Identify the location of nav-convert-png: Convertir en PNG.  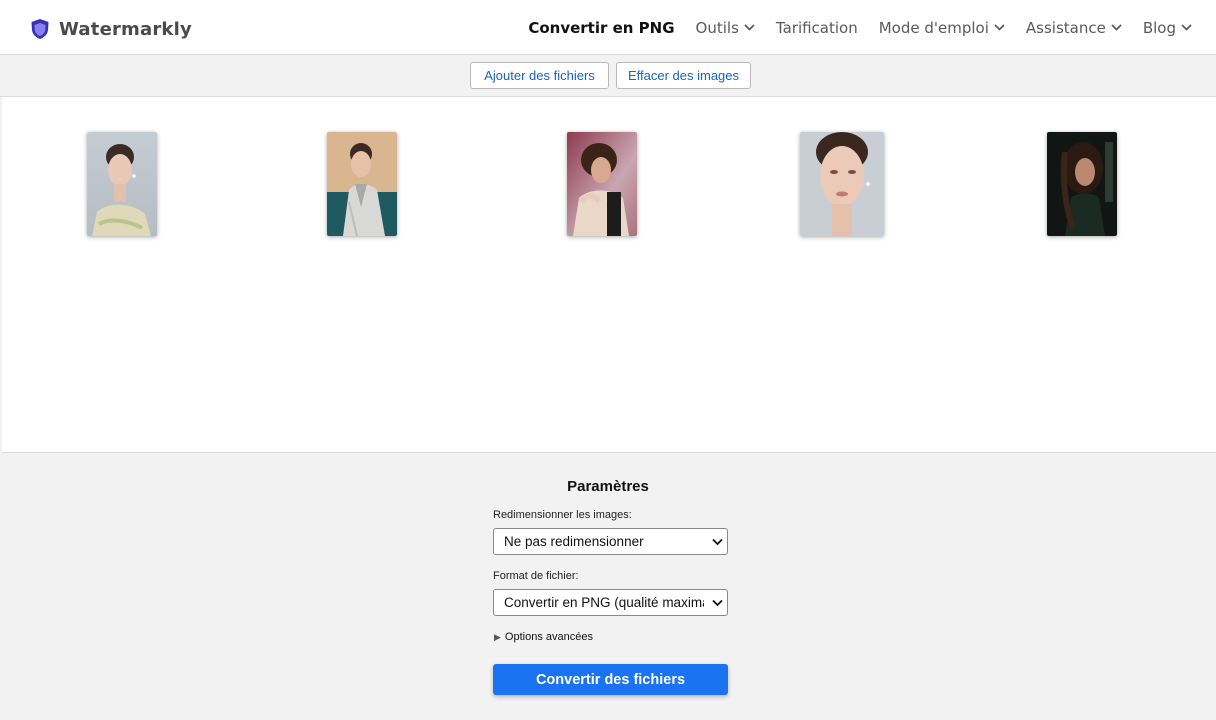
(601, 28).